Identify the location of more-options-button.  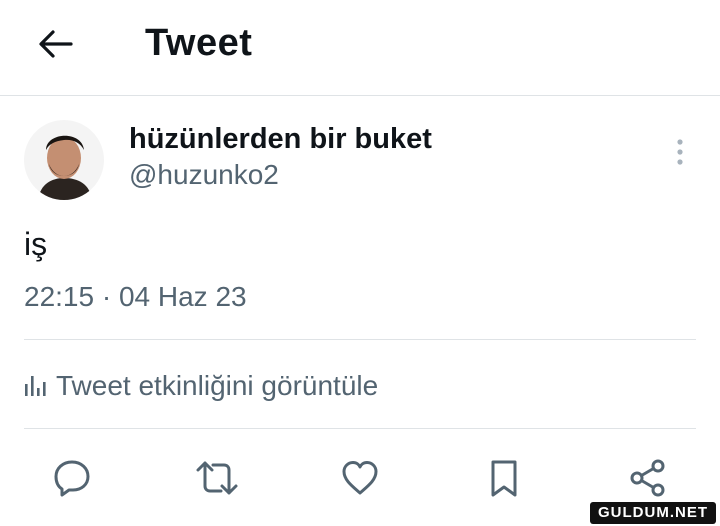
(680, 152).